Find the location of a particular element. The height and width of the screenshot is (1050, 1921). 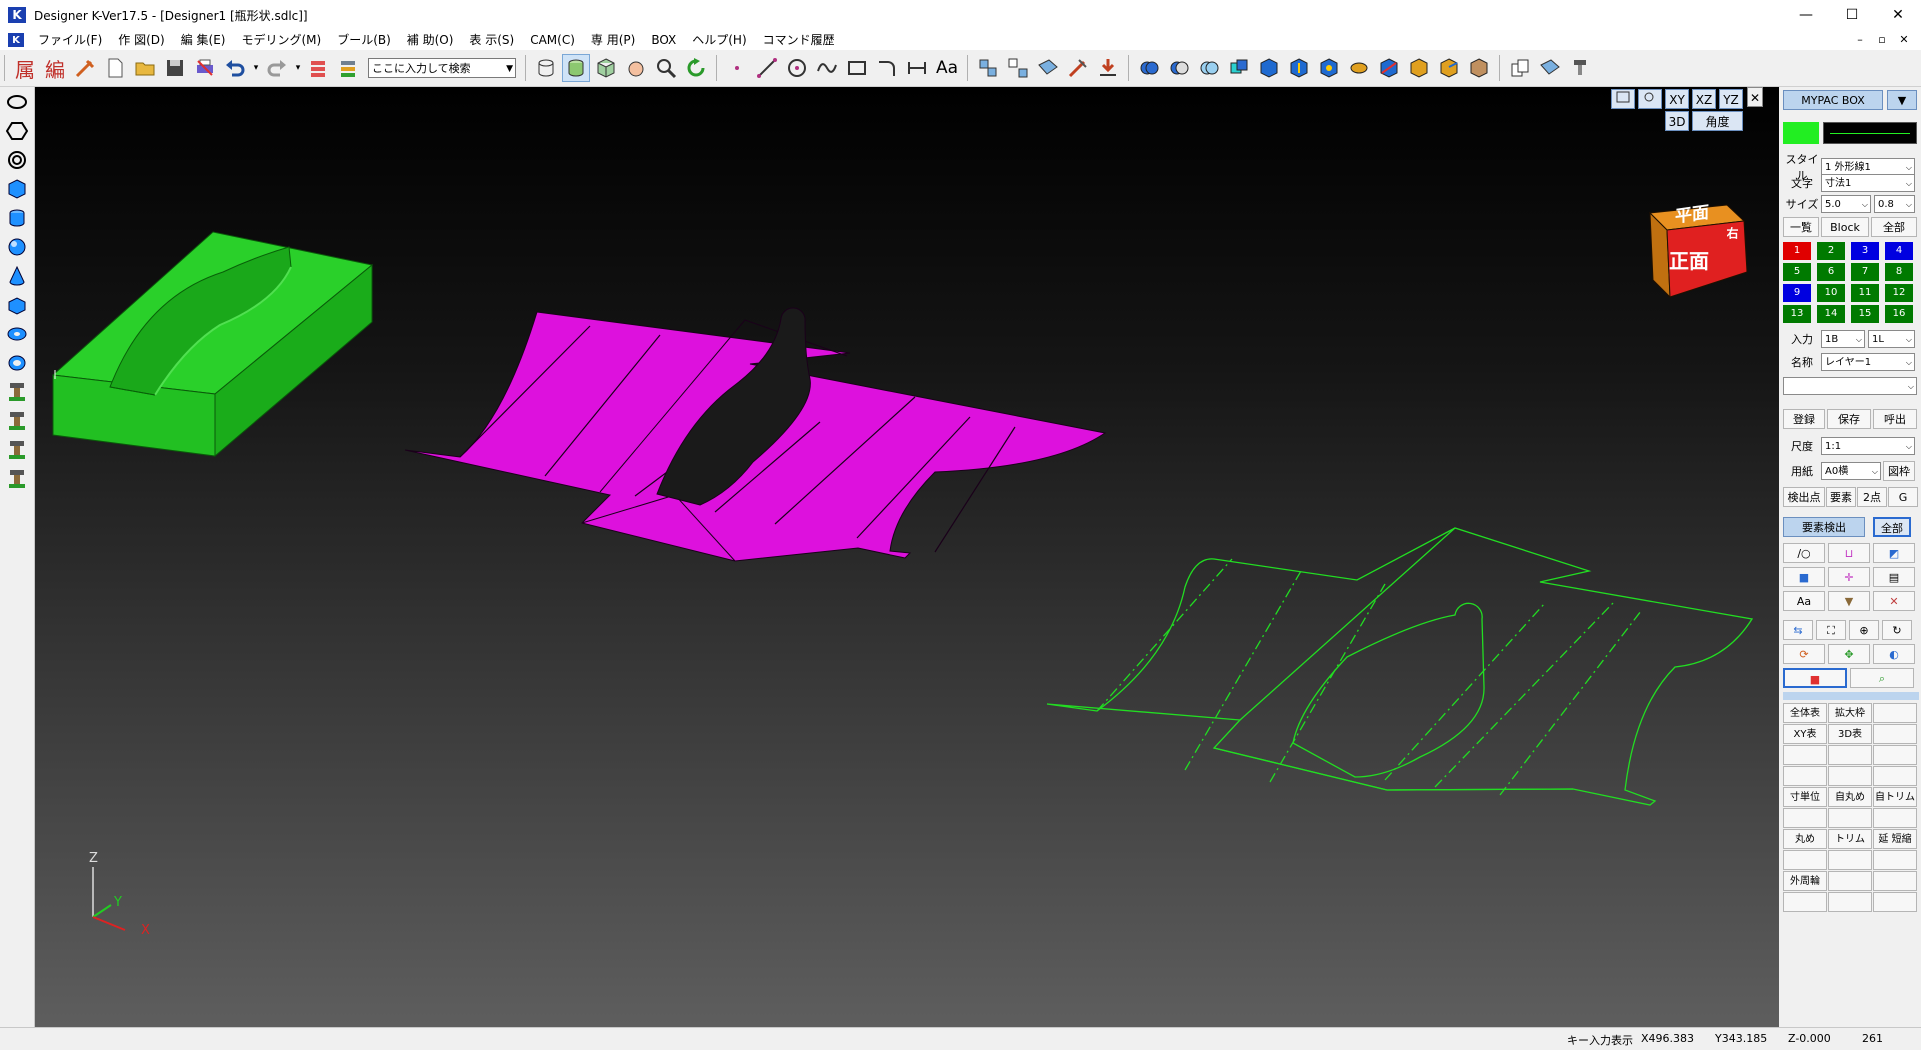

brush-icon is located at coordinates (85, 68).